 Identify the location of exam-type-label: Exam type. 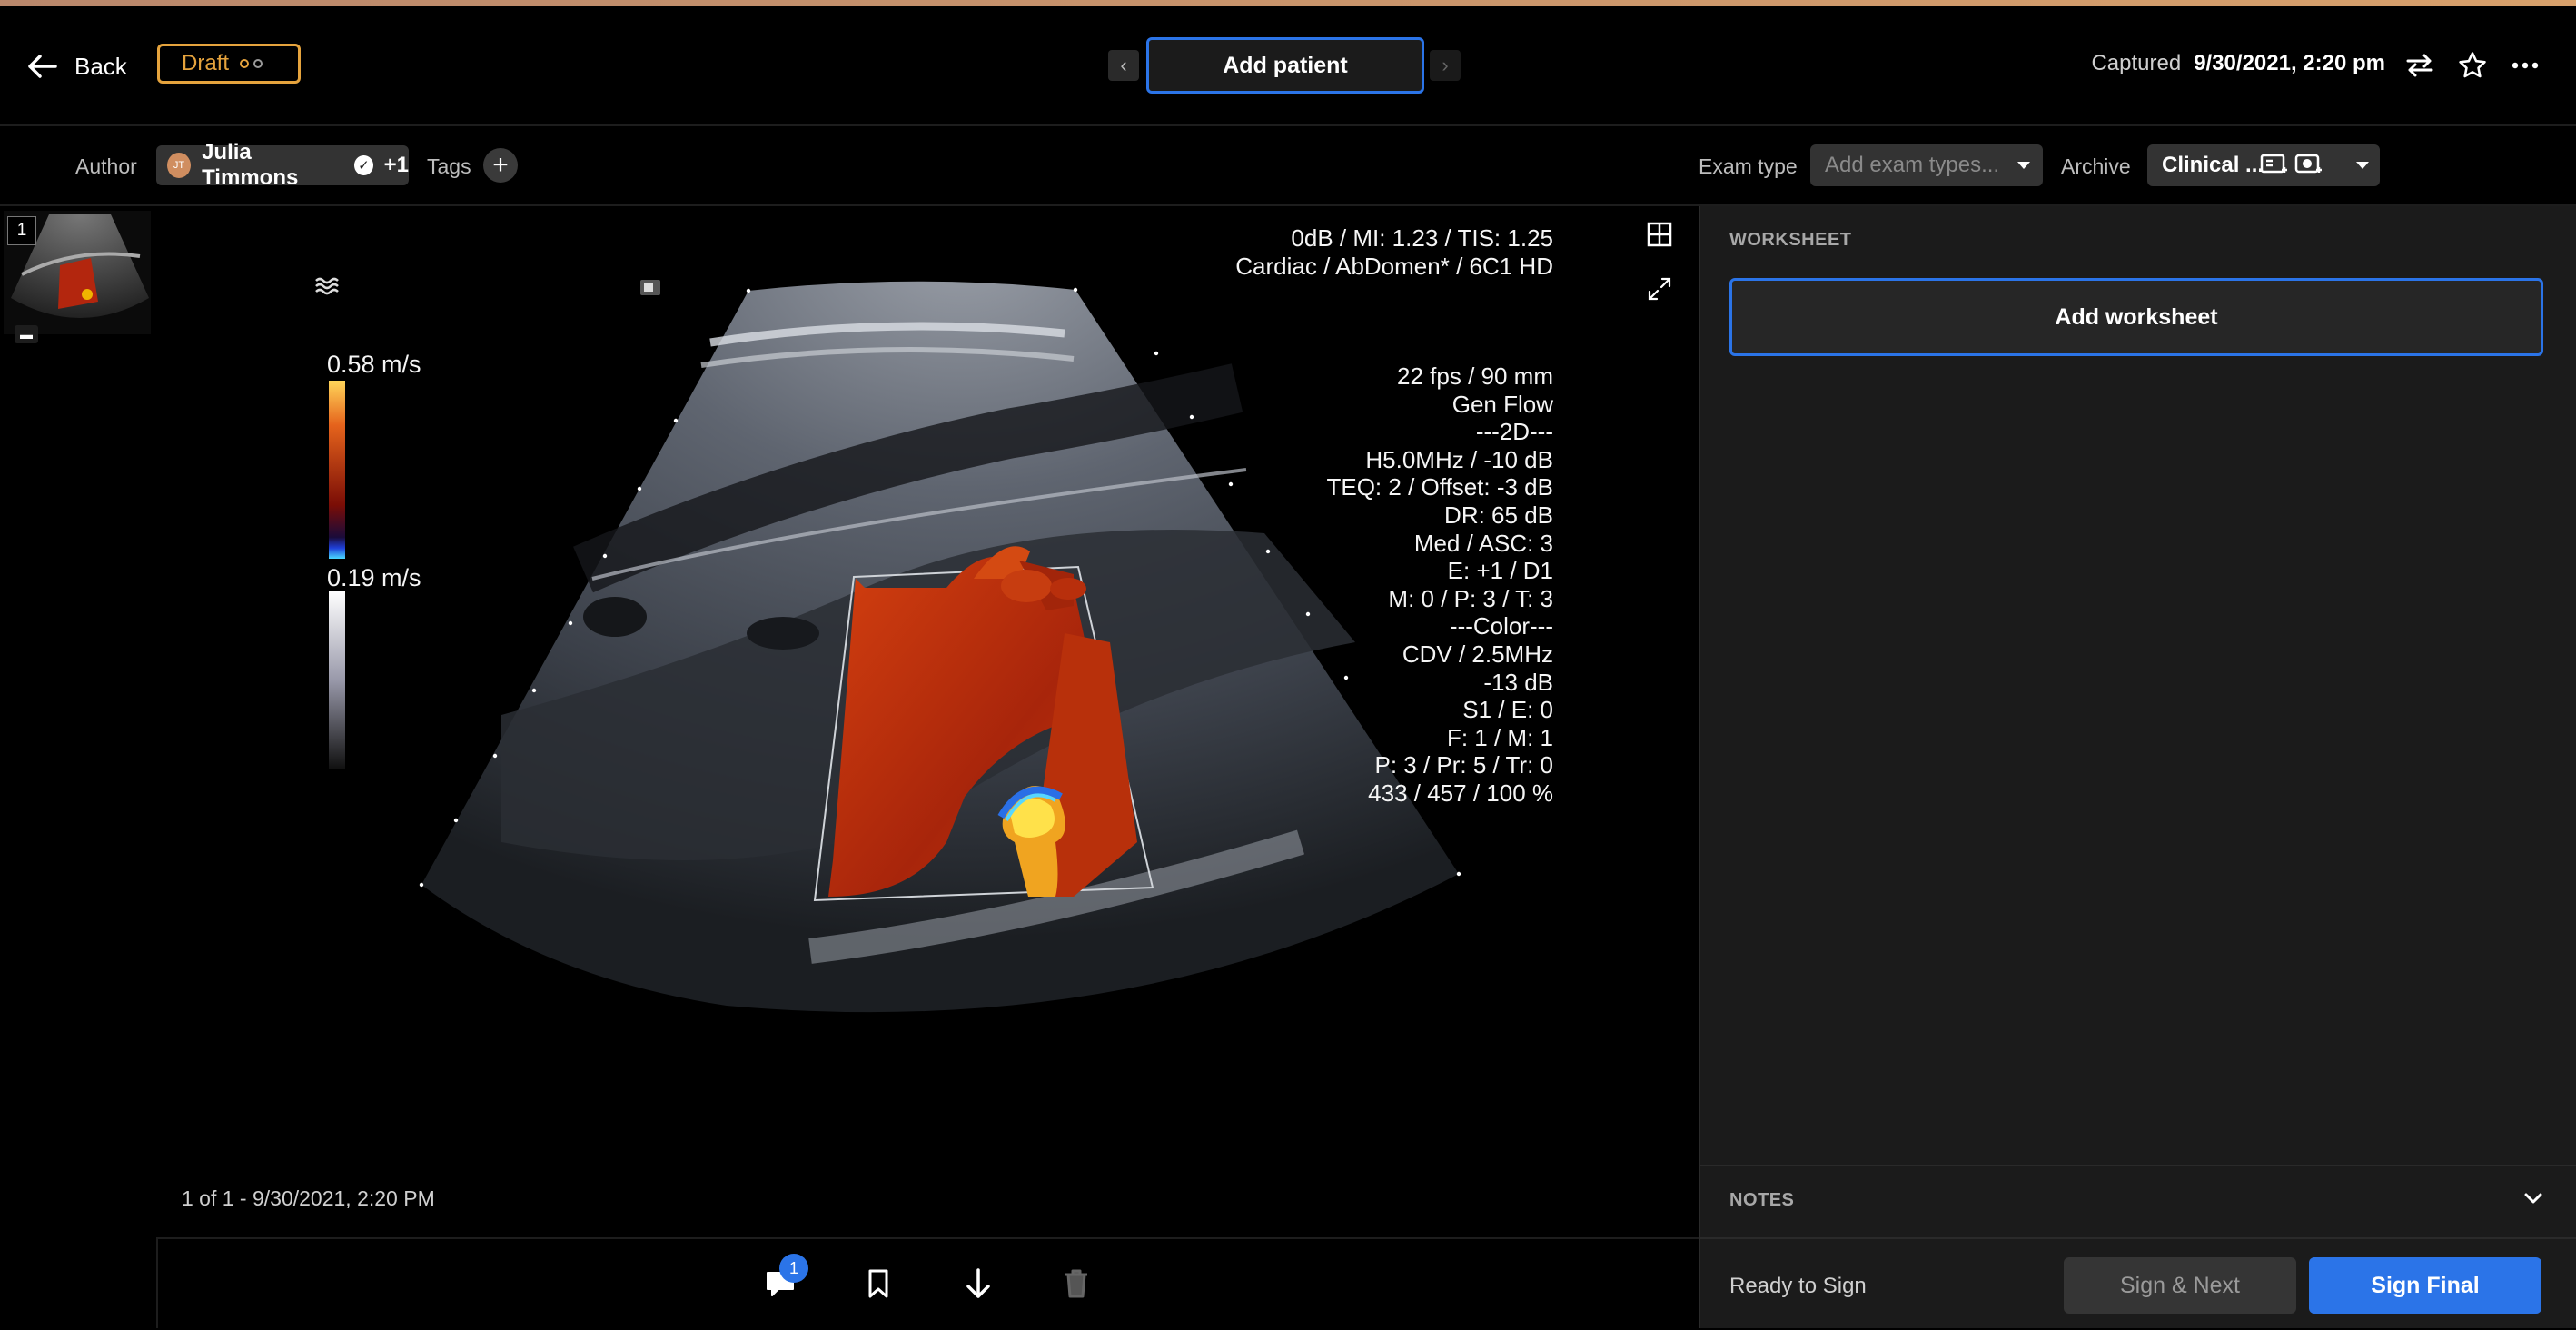
(1748, 166).